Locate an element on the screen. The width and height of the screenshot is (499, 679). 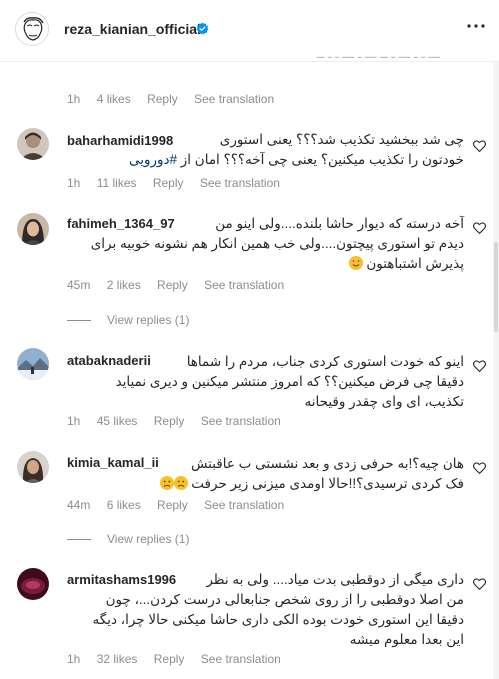
comment-text-line: تکذیب، ای وای چقدر وقیحانه is located at coordinates (384, 401).